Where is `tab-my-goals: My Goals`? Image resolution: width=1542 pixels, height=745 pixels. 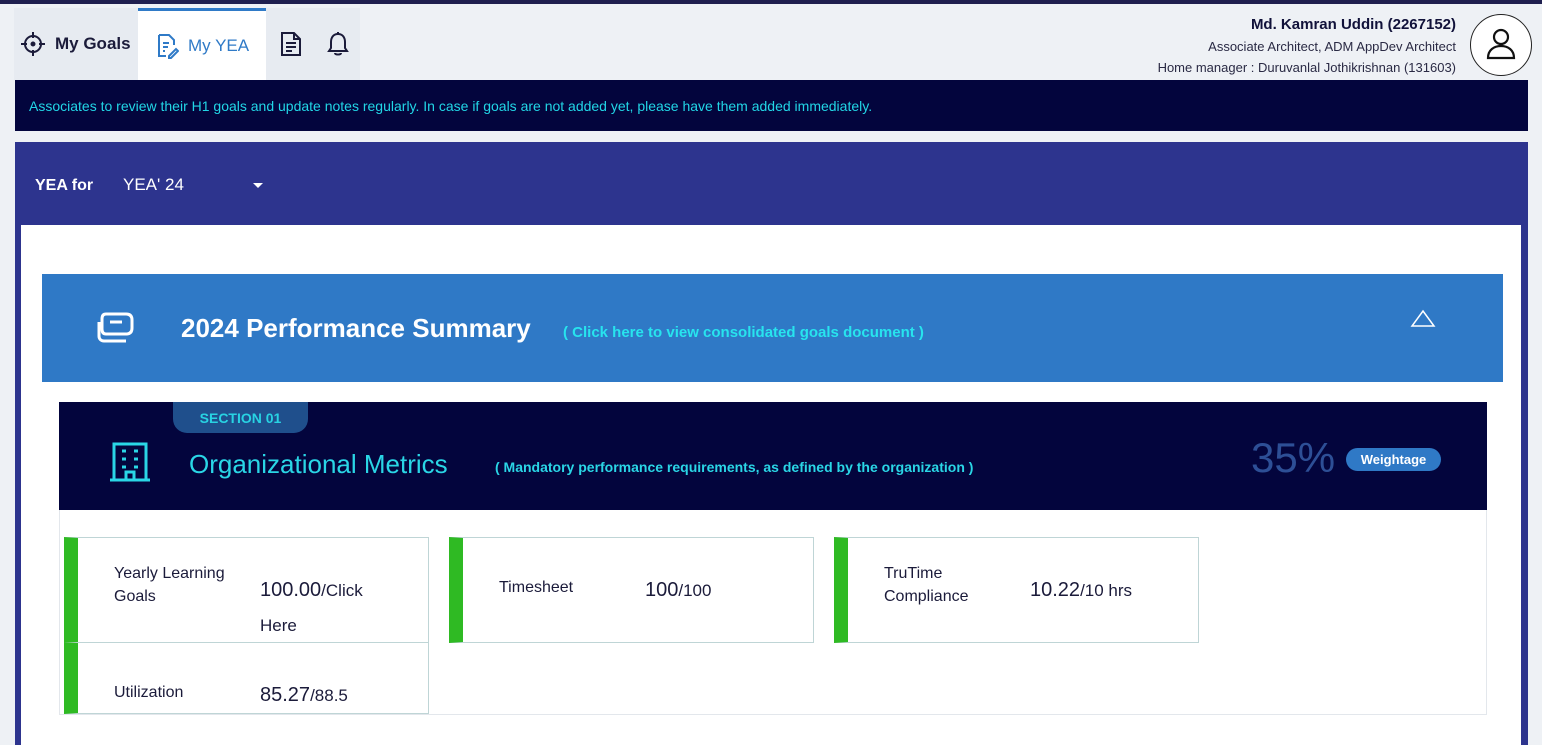
tab-my-goals: My Goals is located at coordinates (76, 44).